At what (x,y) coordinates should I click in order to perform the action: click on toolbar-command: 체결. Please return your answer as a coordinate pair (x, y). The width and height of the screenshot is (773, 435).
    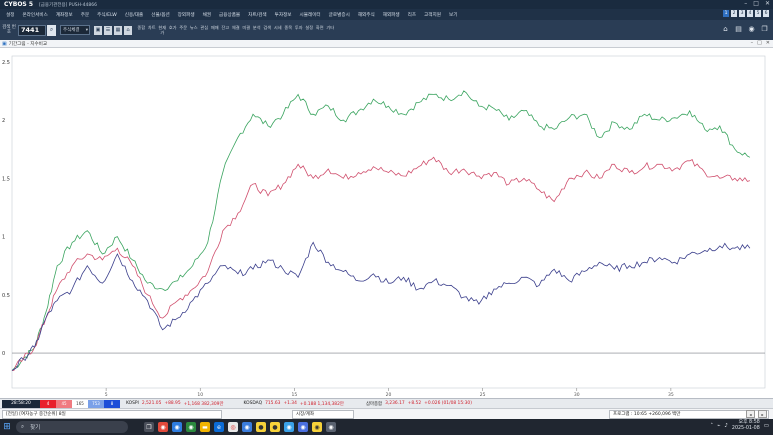
    Looking at the image, I should click on (236, 30).